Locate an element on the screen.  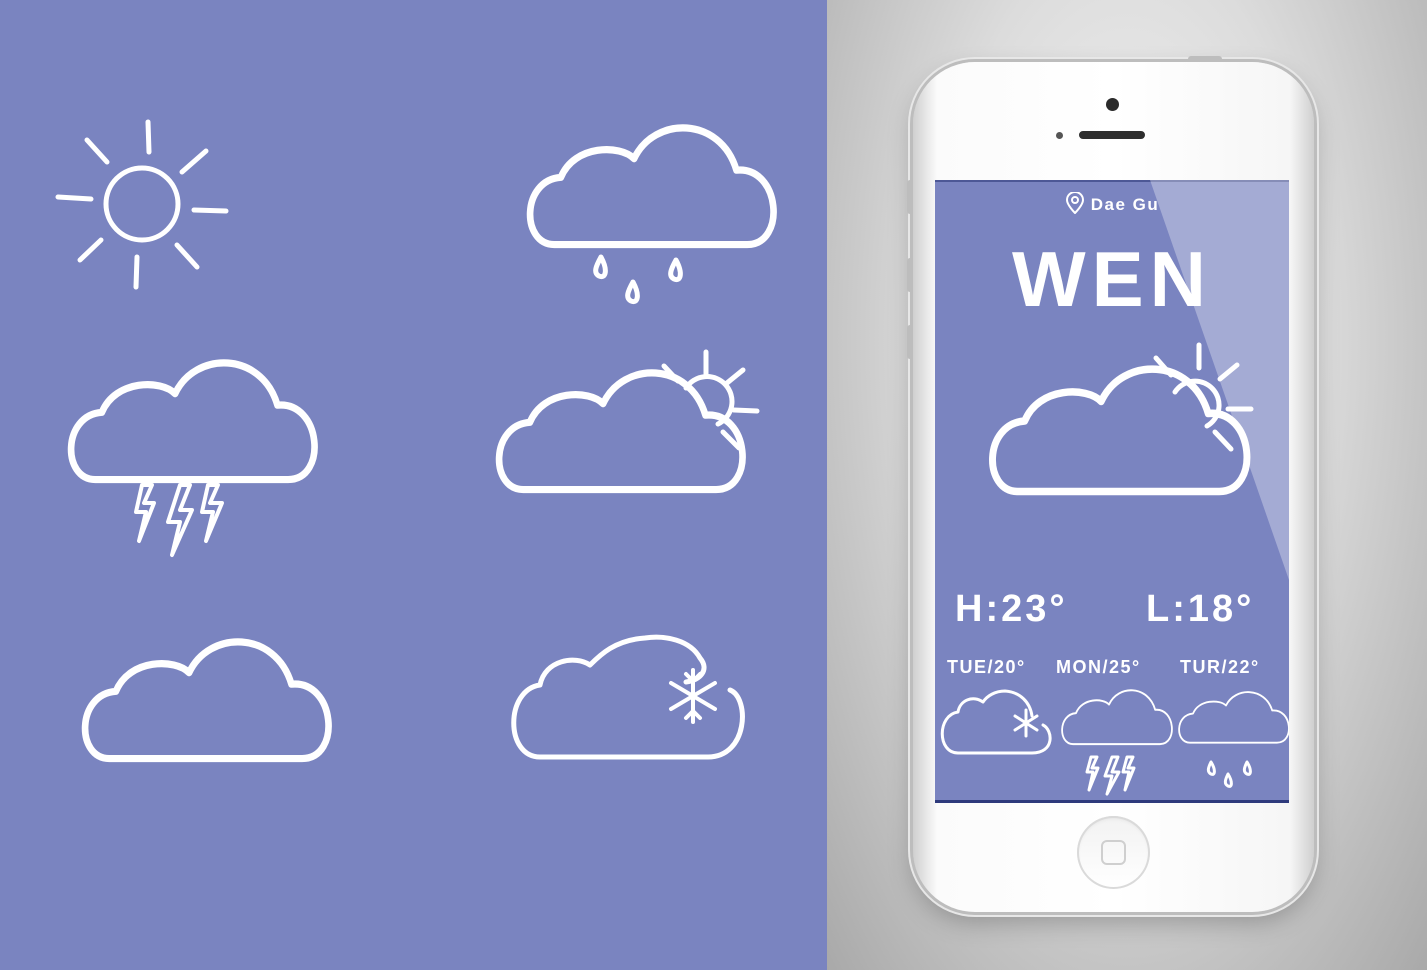
phone-power-button is located at coordinates (1205, 59).